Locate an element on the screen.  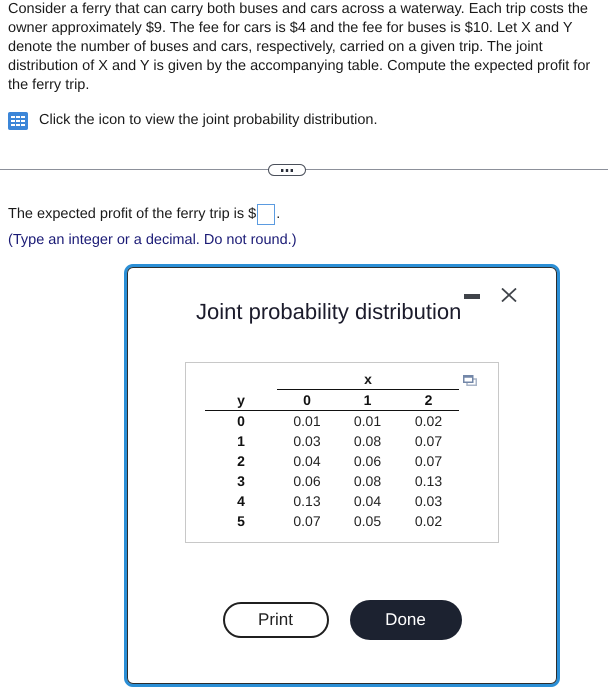
instruction-text: Click the icon to view the joint probability distribution. is located at coordinates (208, 120).